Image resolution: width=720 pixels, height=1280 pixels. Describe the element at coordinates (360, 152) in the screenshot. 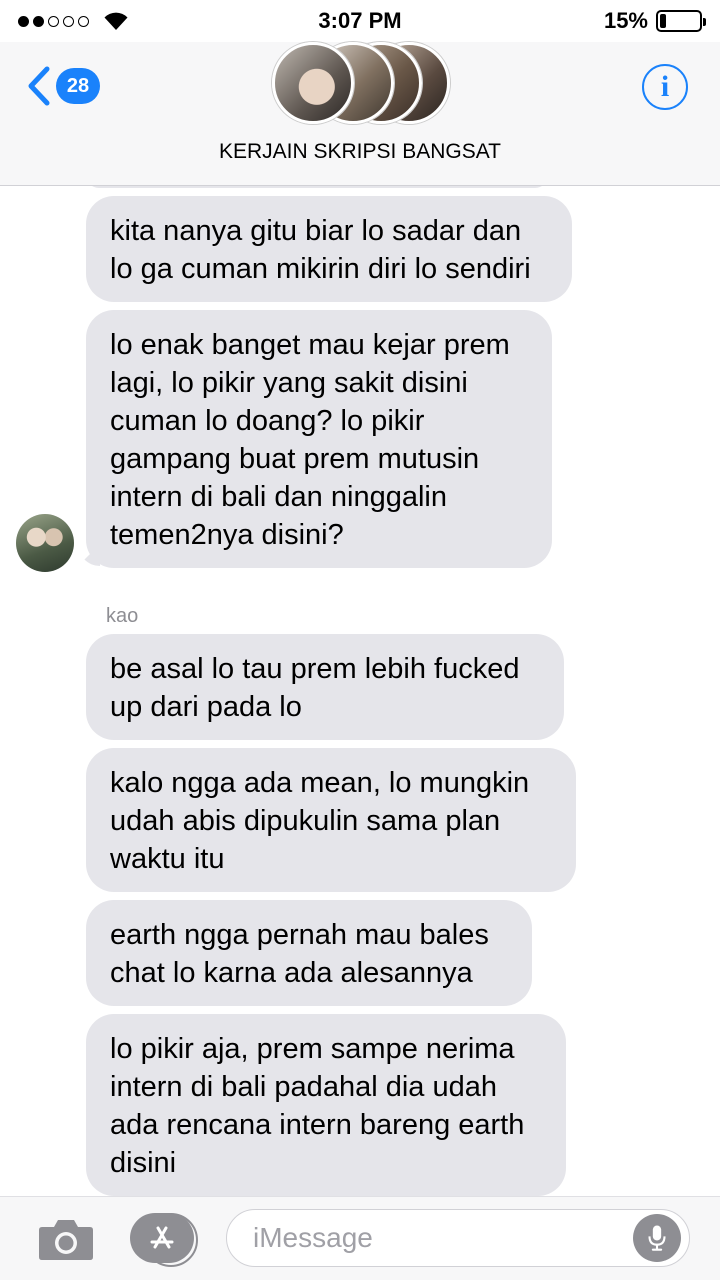

I see `group-title: KERJAIN SKRIPSI BANGSAT` at that location.